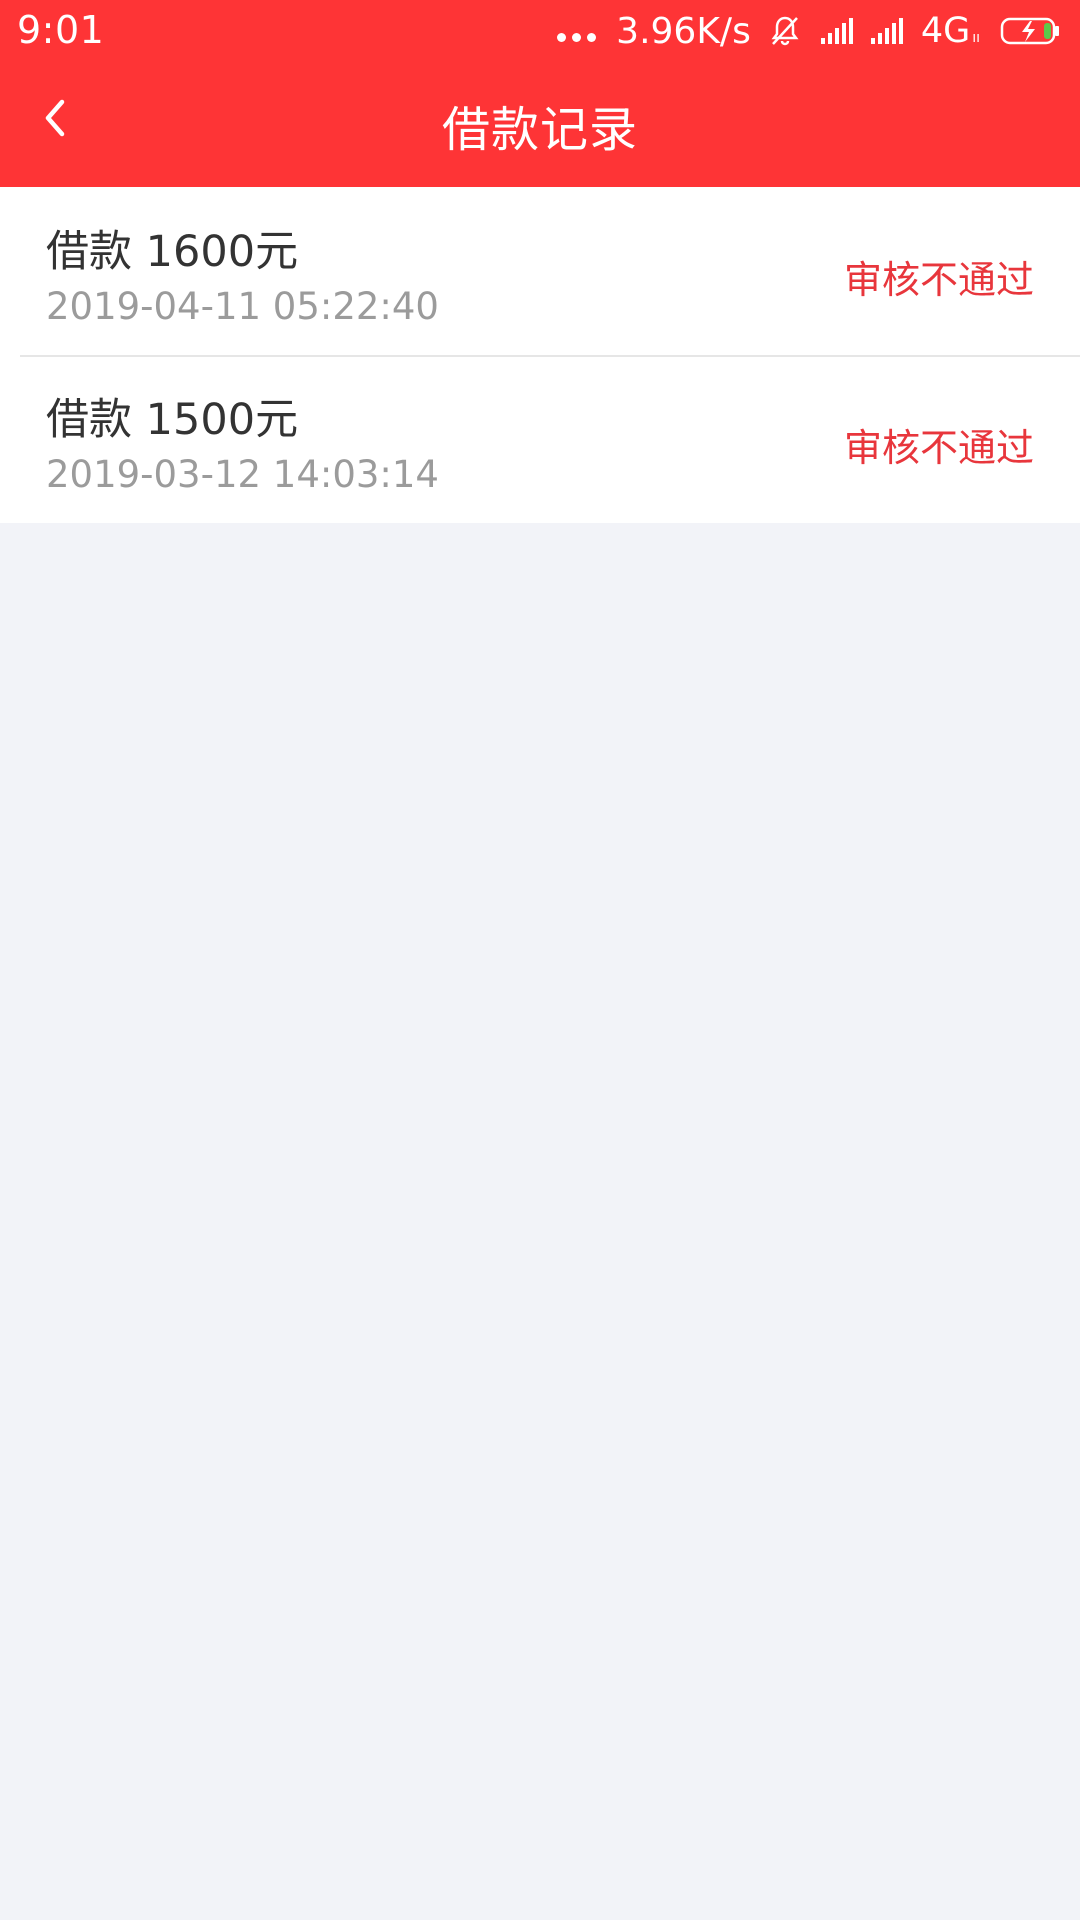  I want to click on signal-icon, so click(839, 31).